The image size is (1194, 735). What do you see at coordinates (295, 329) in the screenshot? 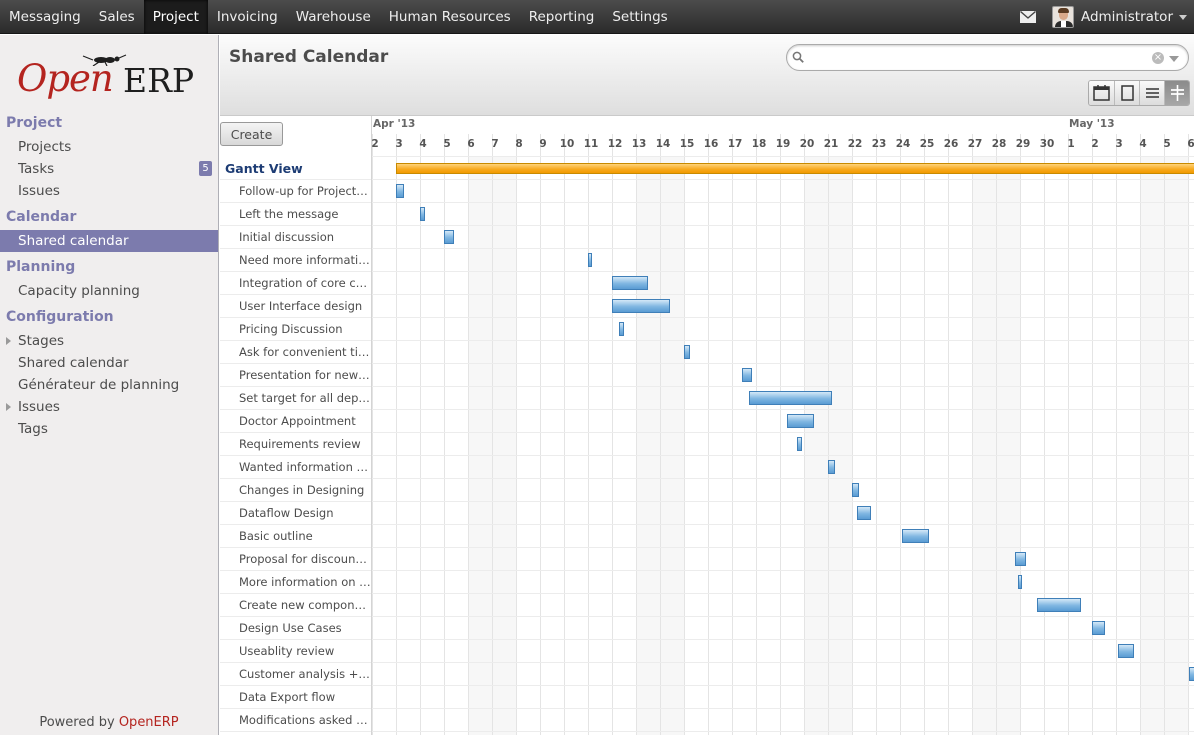
I see `task-row-label: Pricing Discussion` at bounding box center [295, 329].